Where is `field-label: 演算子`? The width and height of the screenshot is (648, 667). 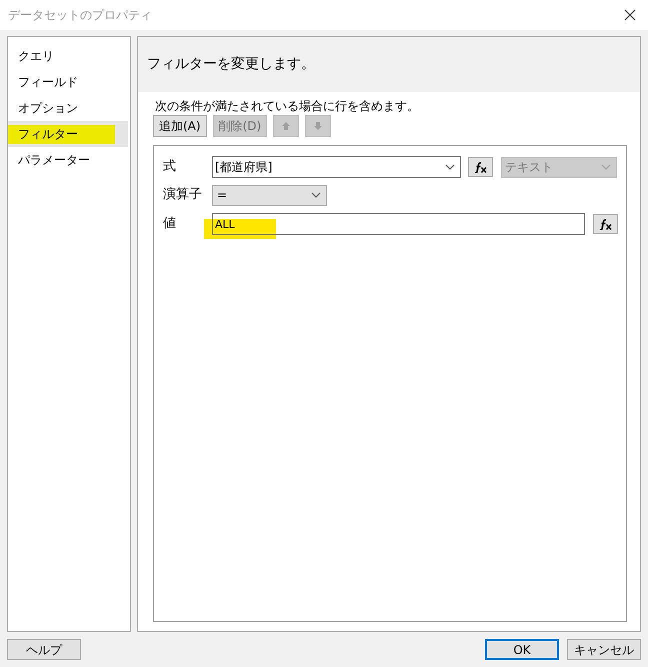
field-label: 演算子 is located at coordinates (183, 195).